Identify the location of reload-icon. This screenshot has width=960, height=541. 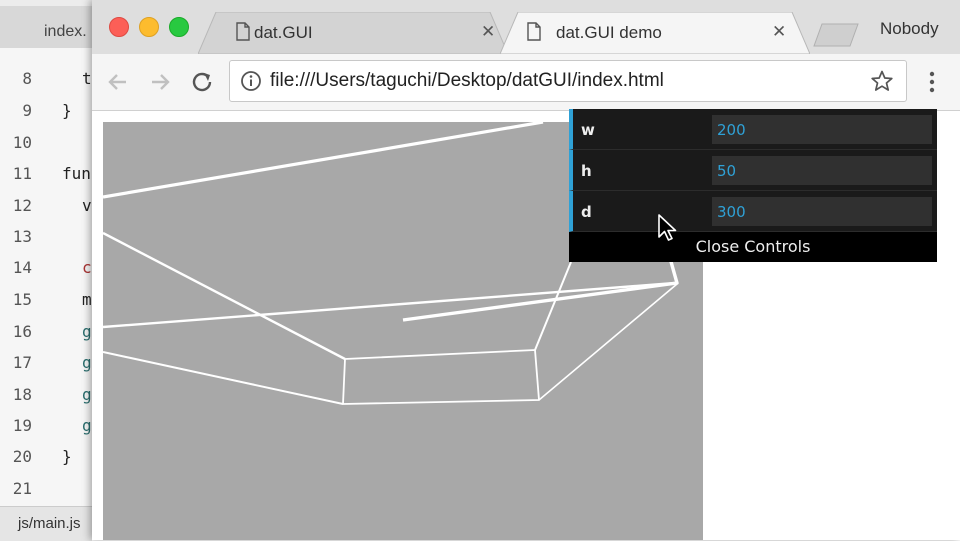
(202, 82).